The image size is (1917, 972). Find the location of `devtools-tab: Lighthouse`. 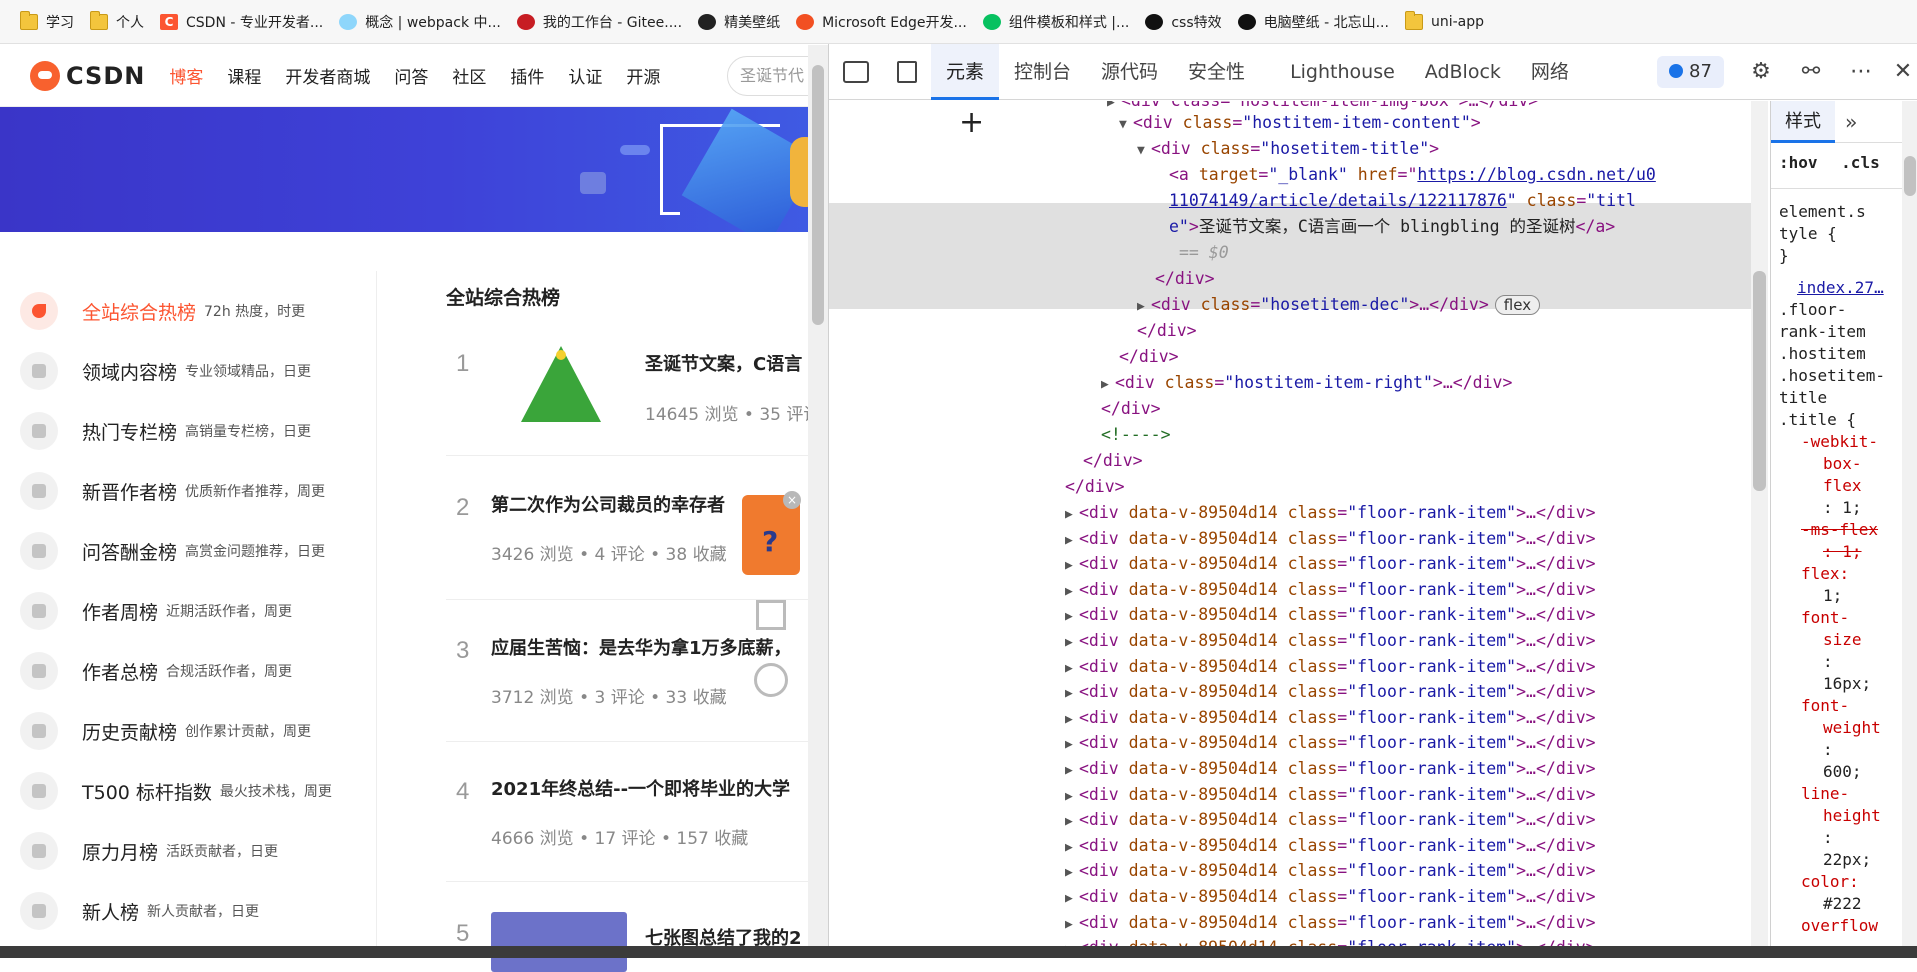

devtools-tab: Lighthouse is located at coordinates (1335, 72).